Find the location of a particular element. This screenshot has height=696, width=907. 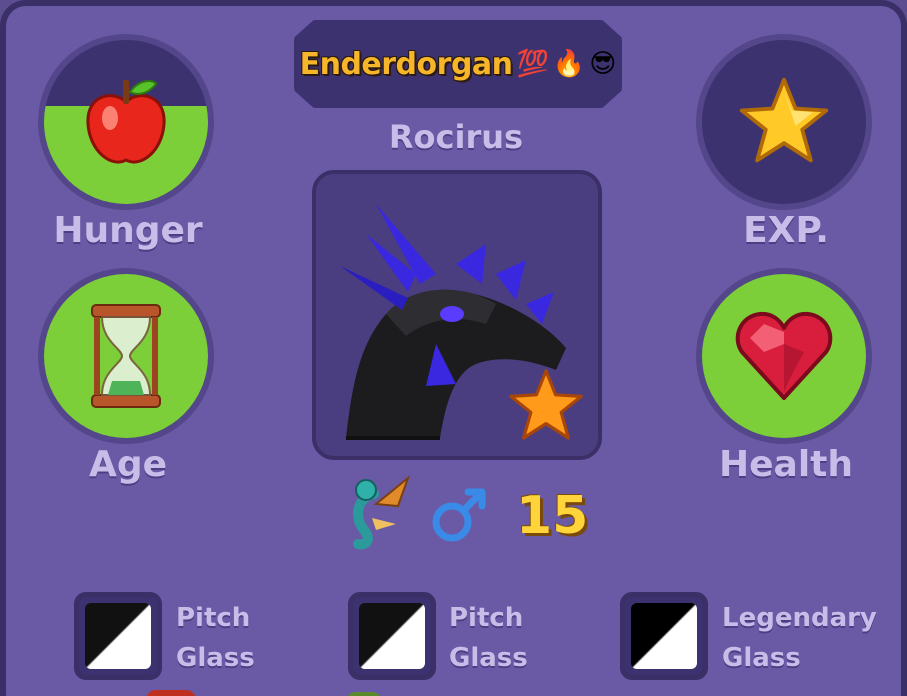

exp-meter is located at coordinates (784, 122).